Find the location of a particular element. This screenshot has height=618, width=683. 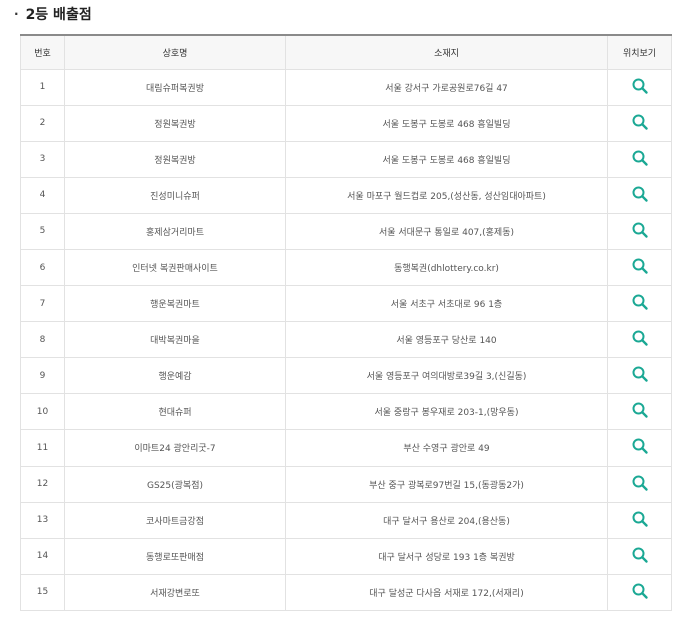

row-number: 10 is located at coordinates (42, 412).